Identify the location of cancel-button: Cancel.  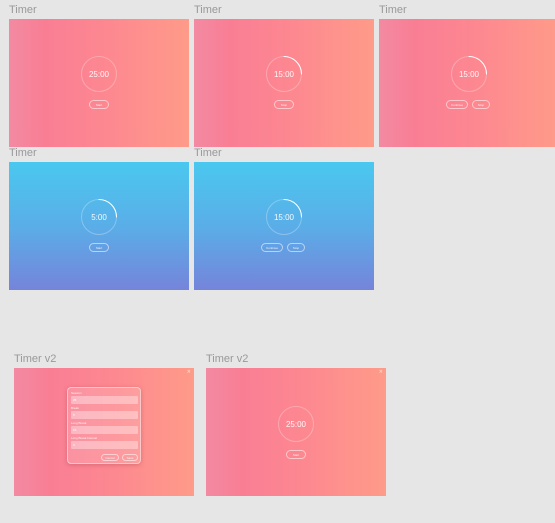
(110, 457).